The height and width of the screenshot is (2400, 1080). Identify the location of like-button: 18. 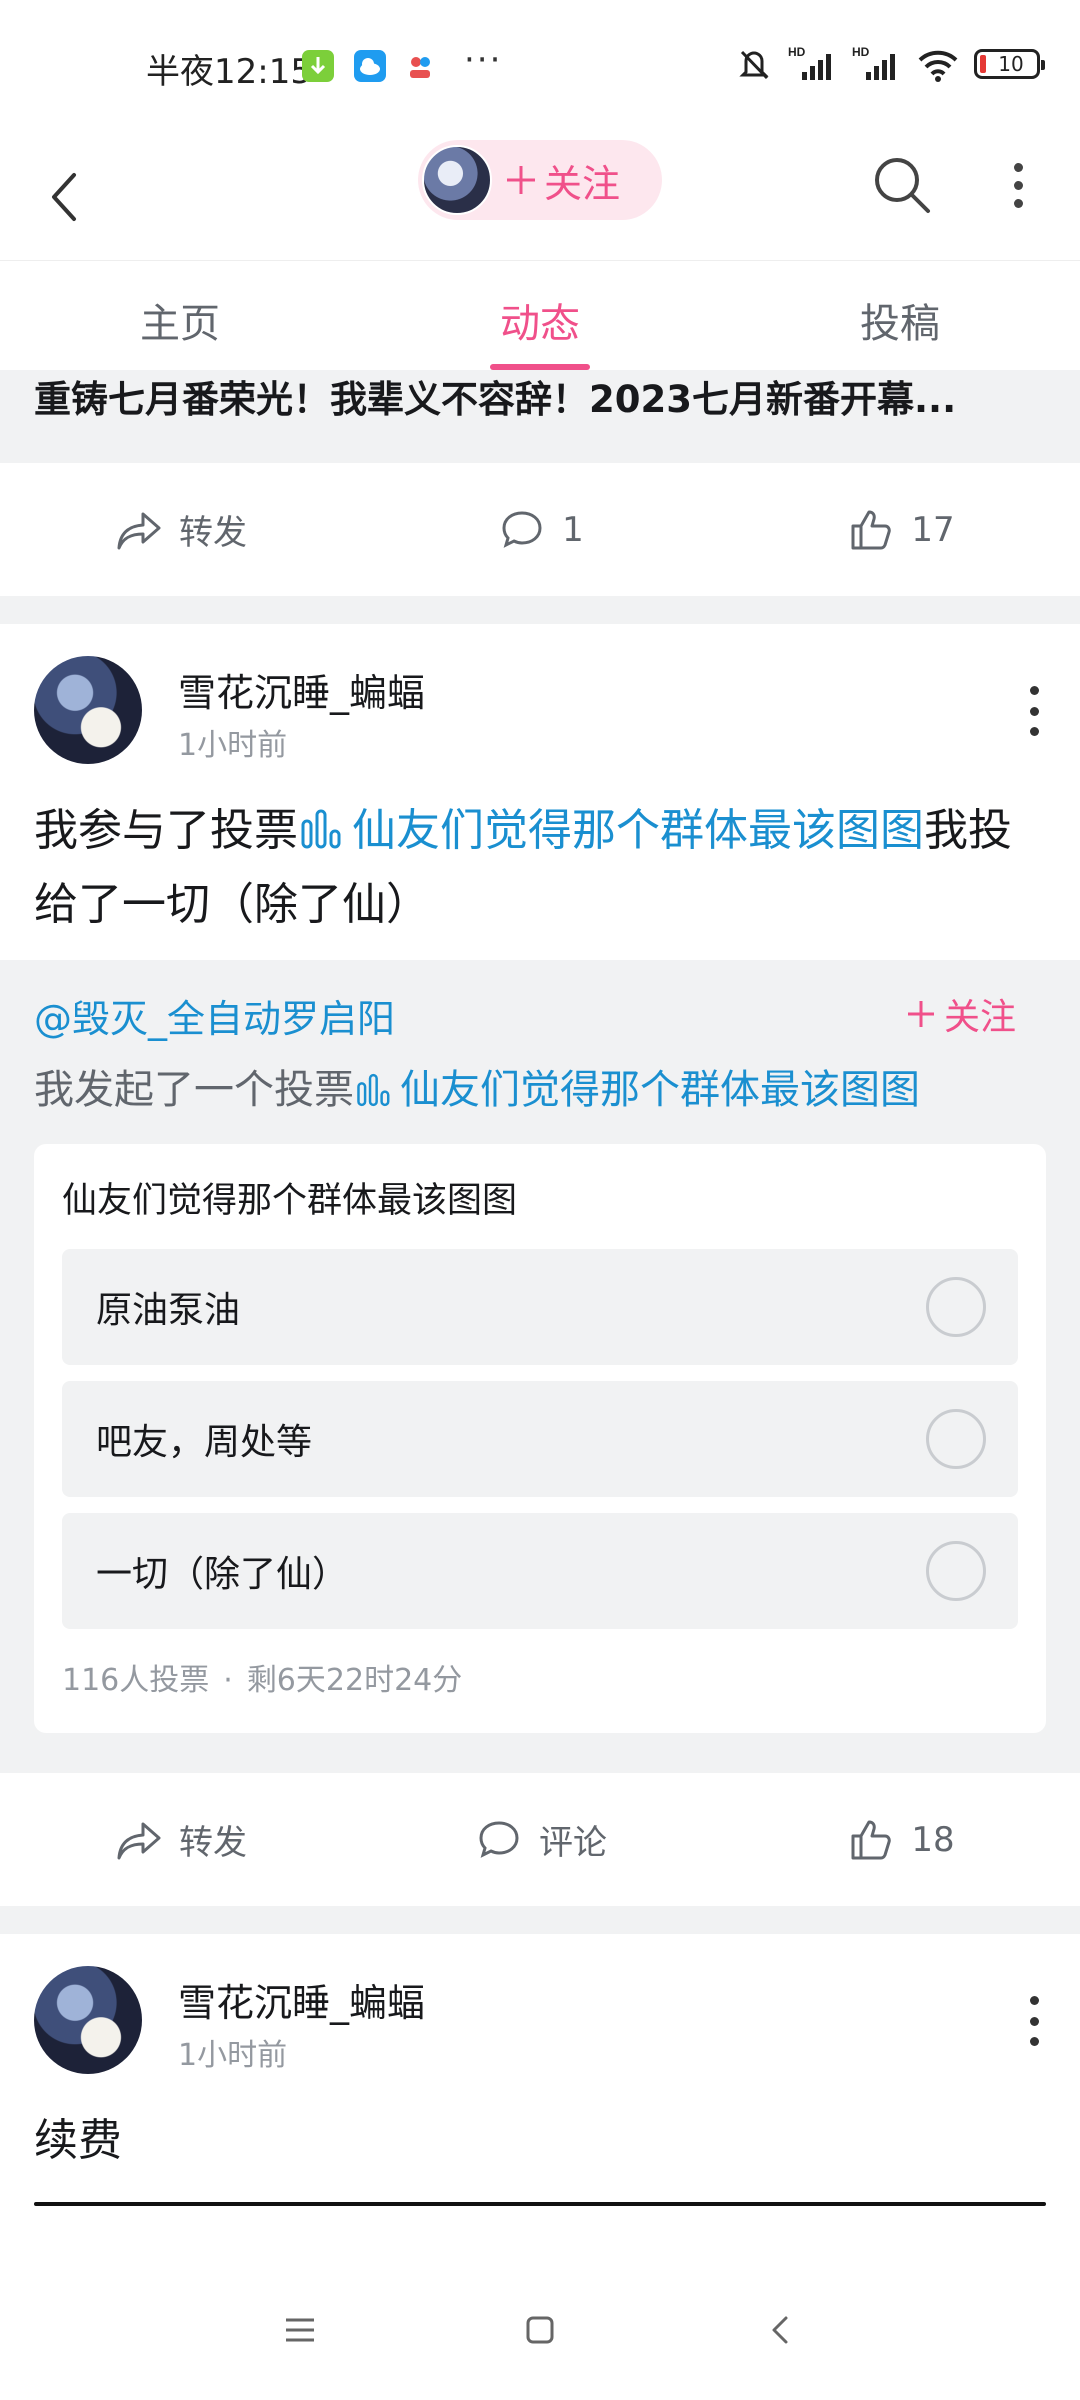
(900, 1840).